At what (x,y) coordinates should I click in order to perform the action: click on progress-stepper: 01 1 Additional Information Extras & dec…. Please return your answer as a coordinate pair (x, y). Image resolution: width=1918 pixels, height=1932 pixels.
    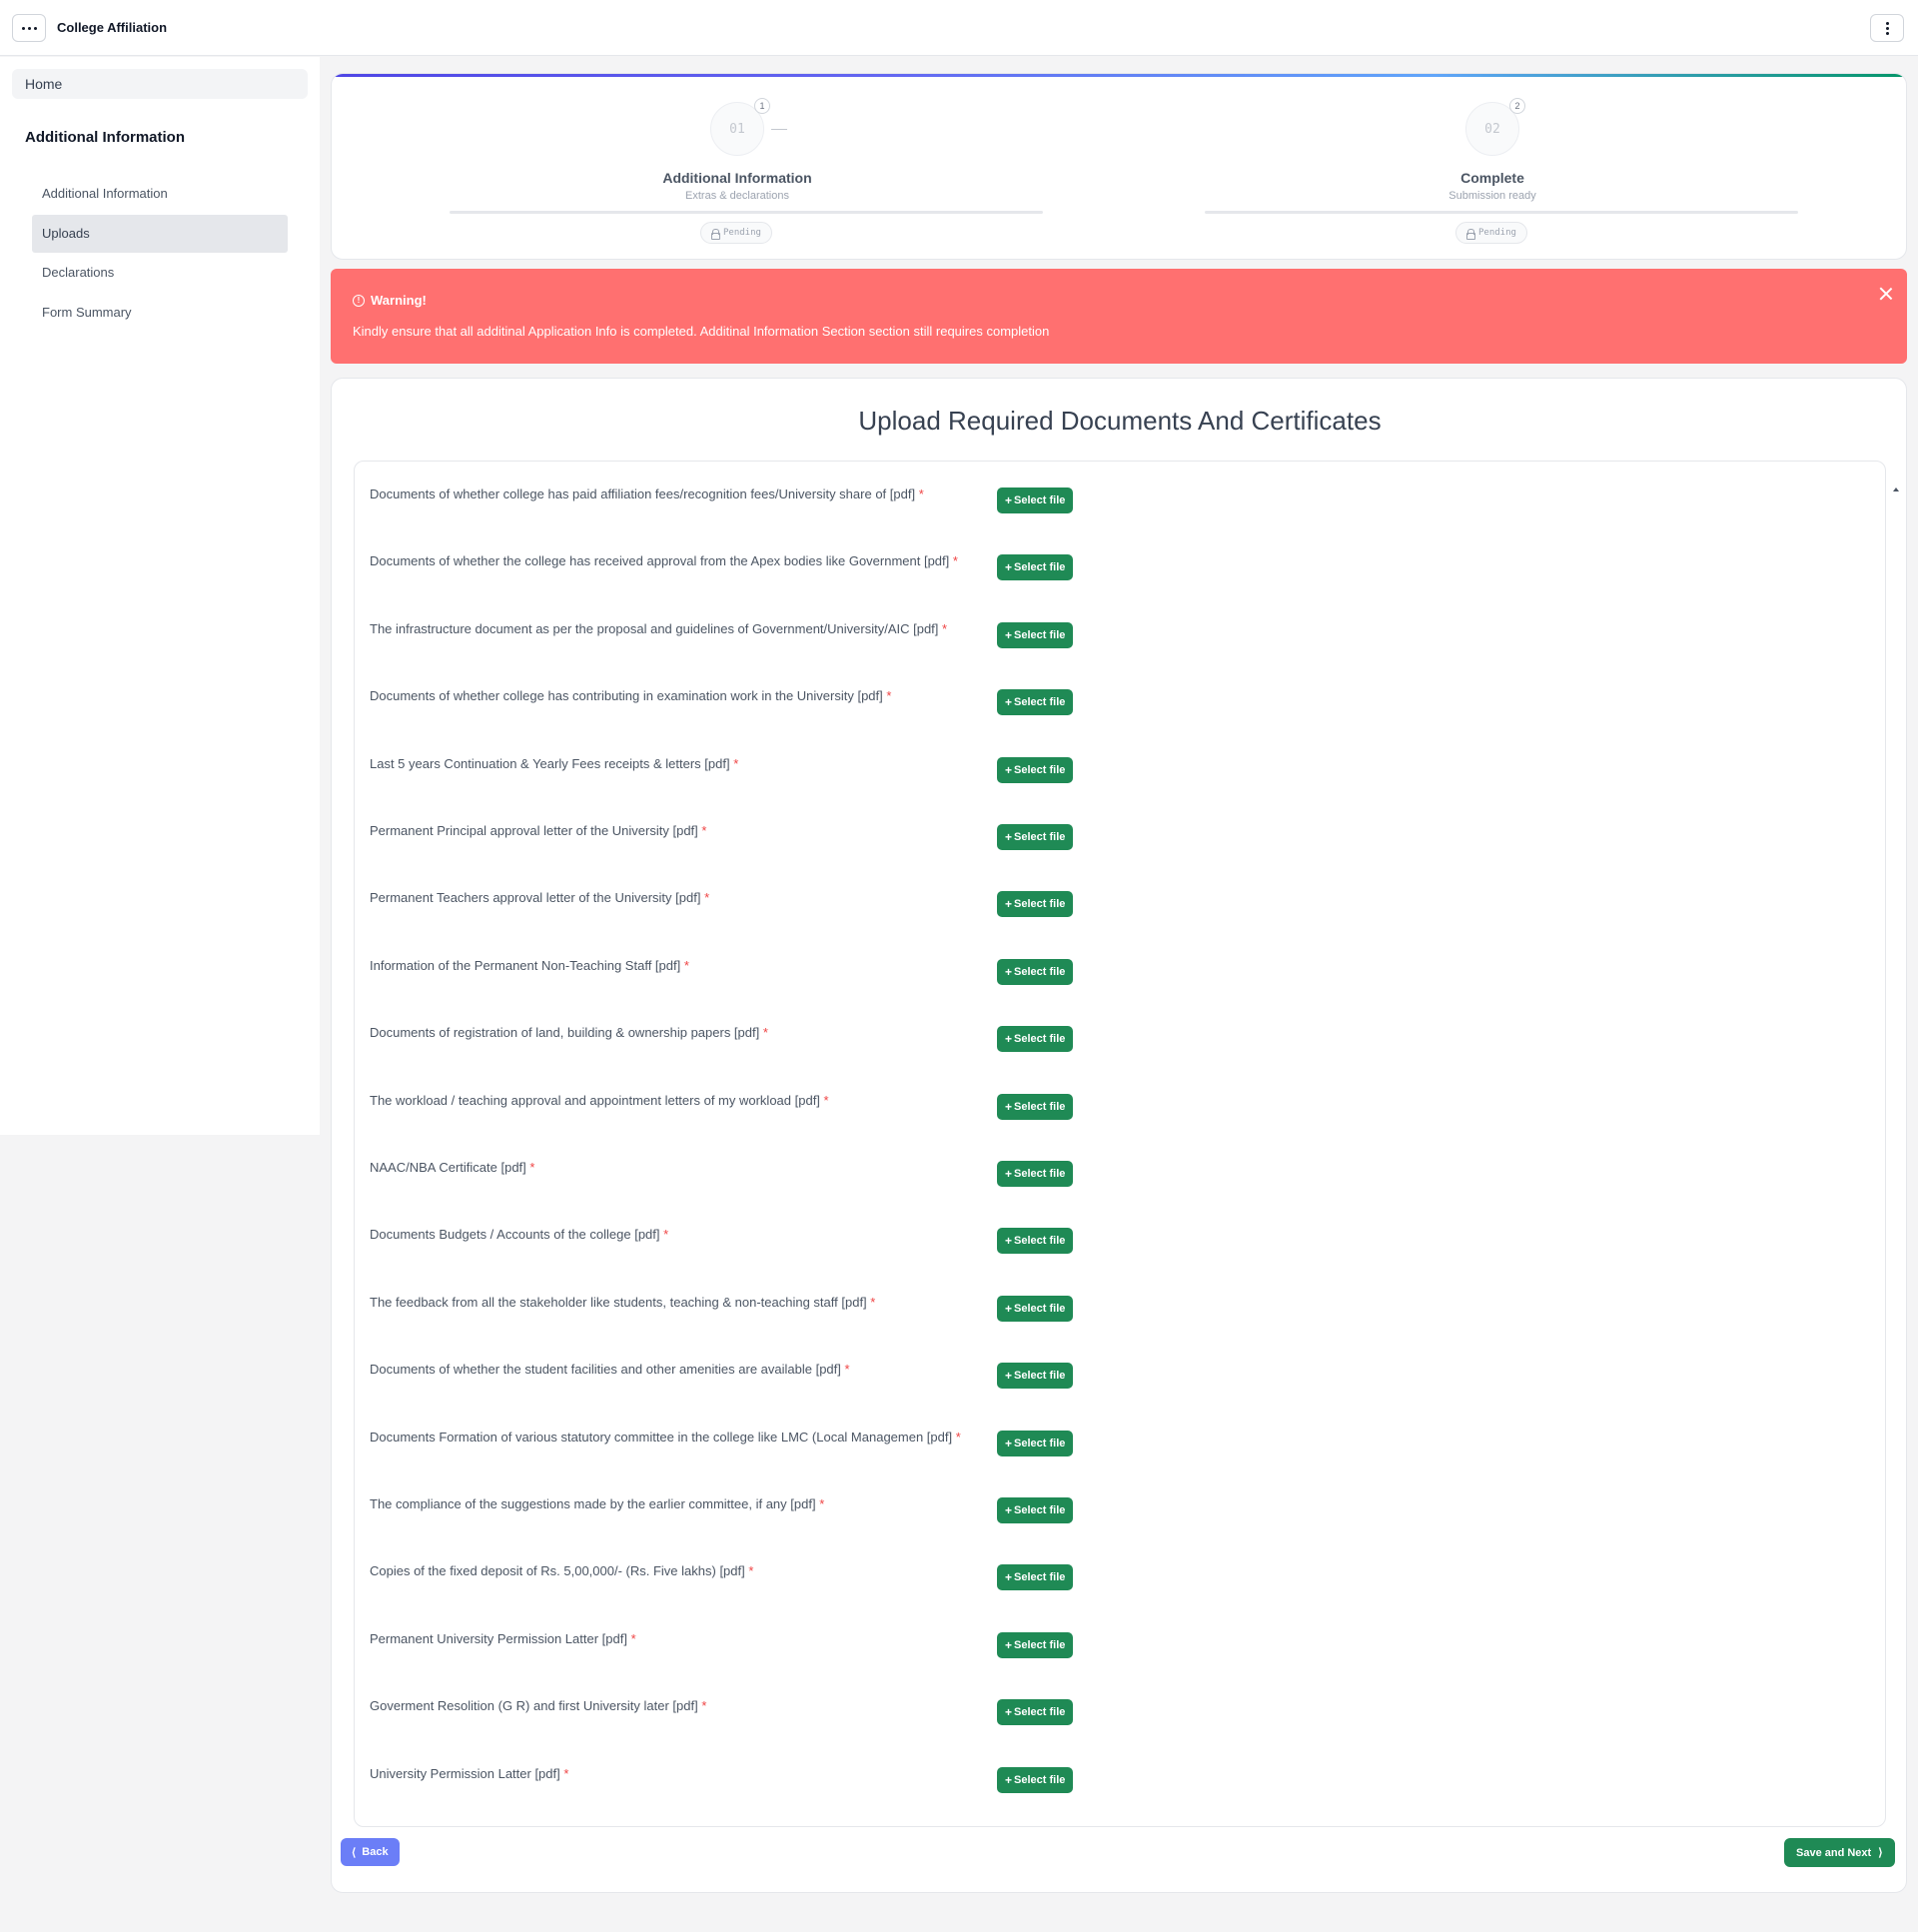
    Looking at the image, I should click on (1119, 166).